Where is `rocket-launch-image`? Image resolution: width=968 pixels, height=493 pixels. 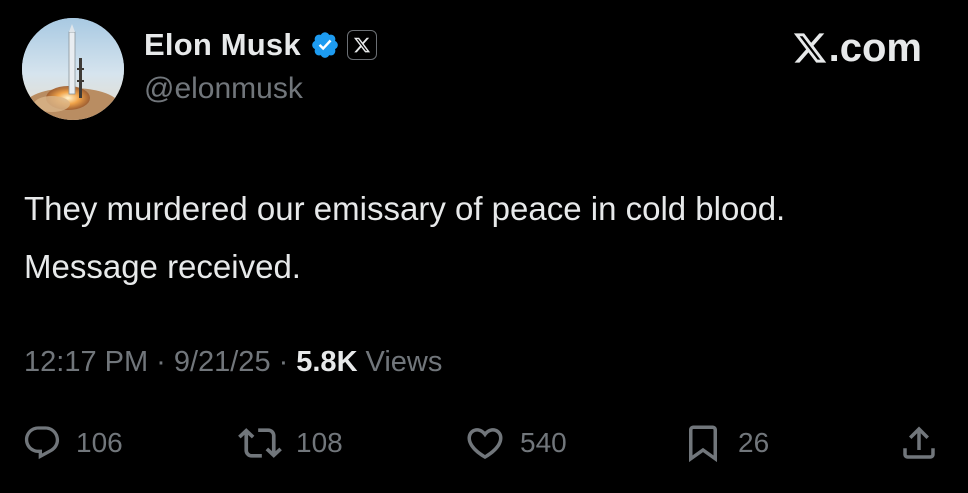 rocket-launch-image is located at coordinates (73, 69).